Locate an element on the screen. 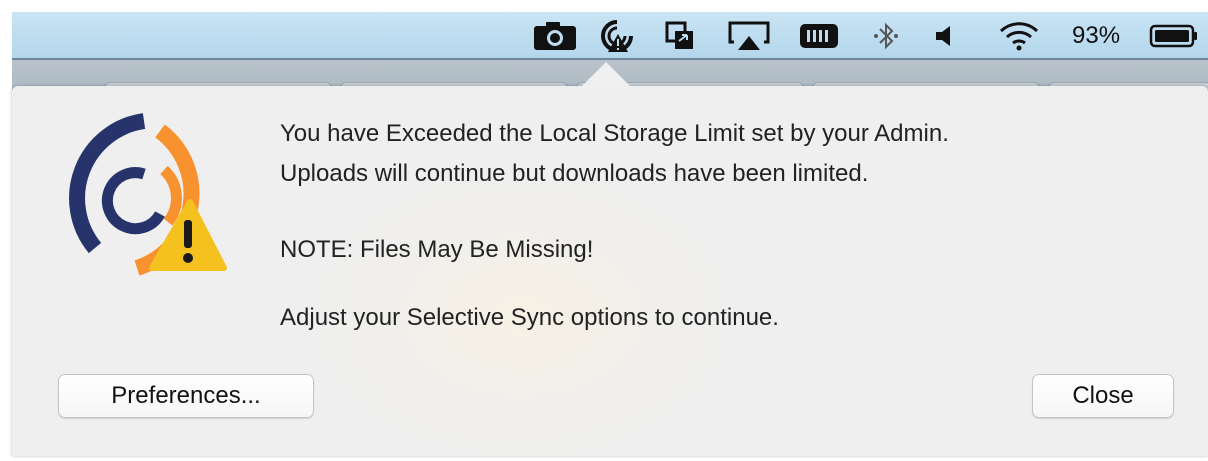 This screenshot has width=1208, height=461. app-logo-warning-icon is located at coordinates (142, 197).